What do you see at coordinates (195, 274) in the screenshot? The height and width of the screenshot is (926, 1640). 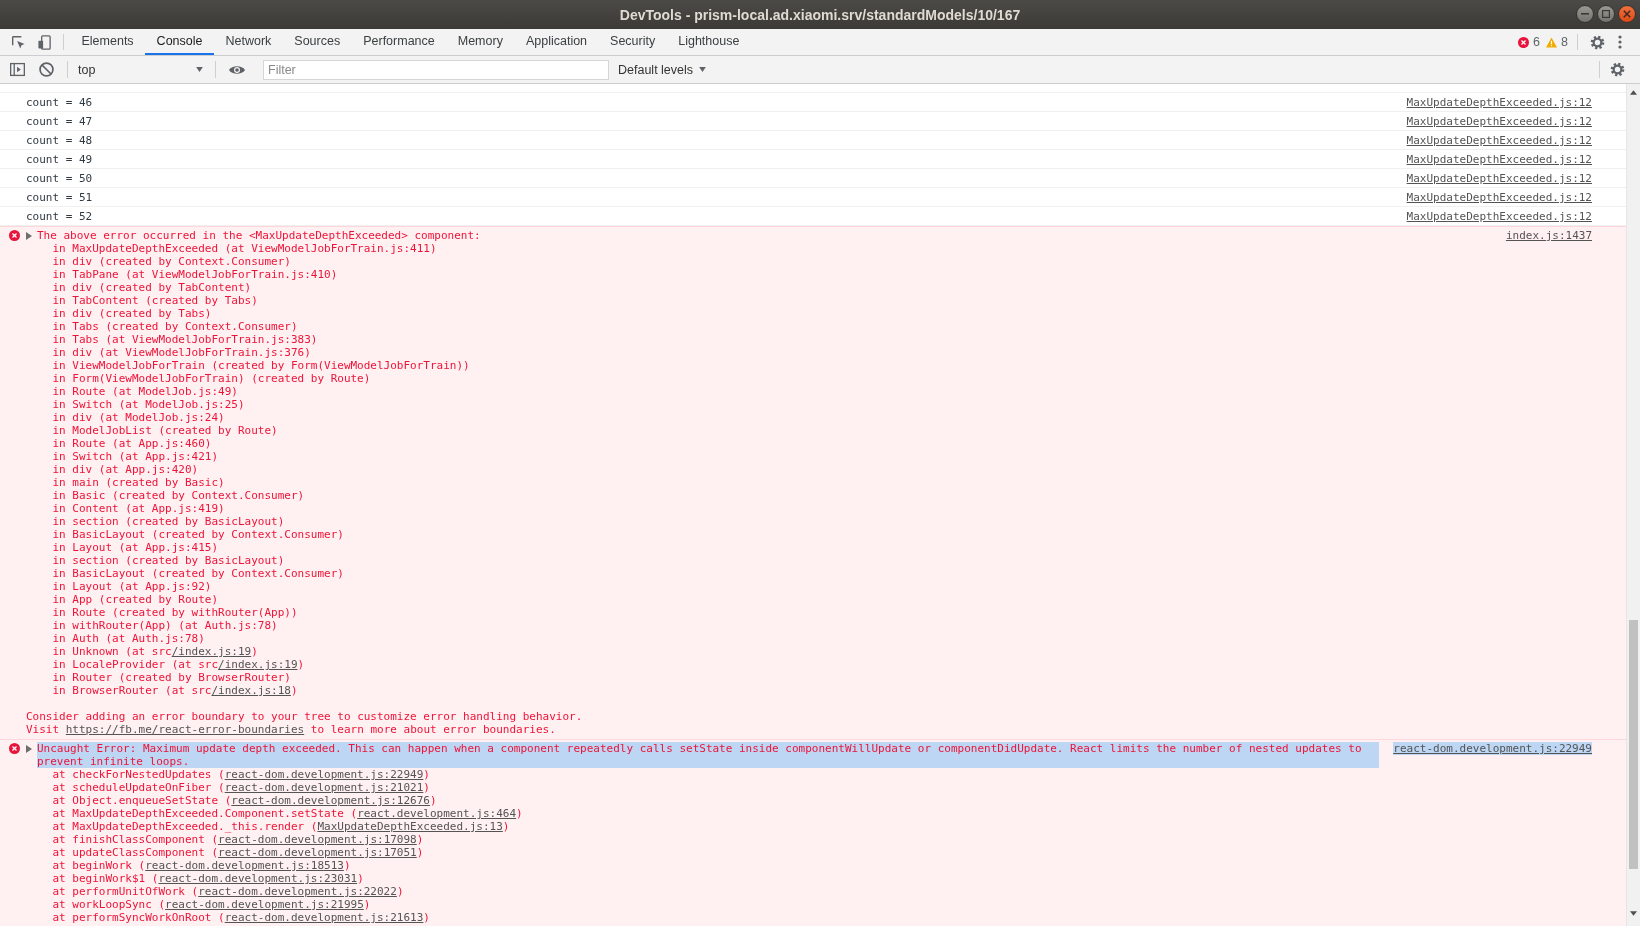 I see `stack-line: in TabPane (at ViewModelJobForTrain.js:410)` at bounding box center [195, 274].